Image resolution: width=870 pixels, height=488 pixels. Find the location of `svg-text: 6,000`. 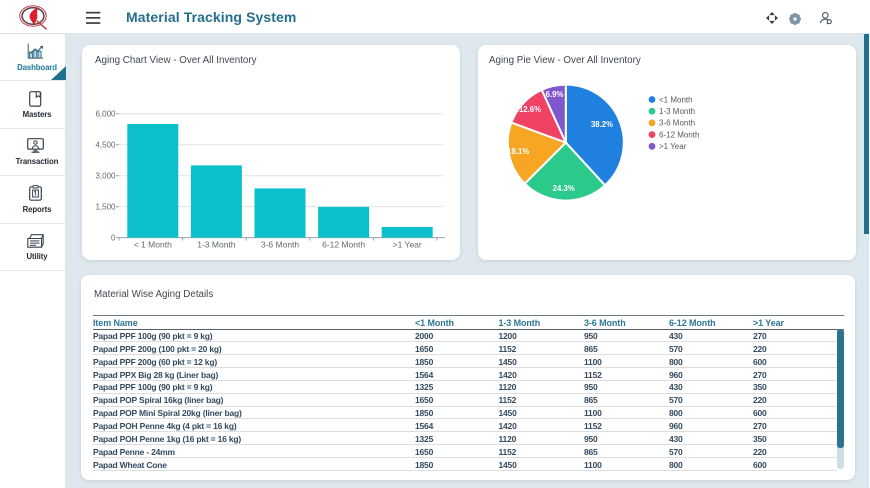

svg-text: 6,000 is located at coordinates (105, 114).